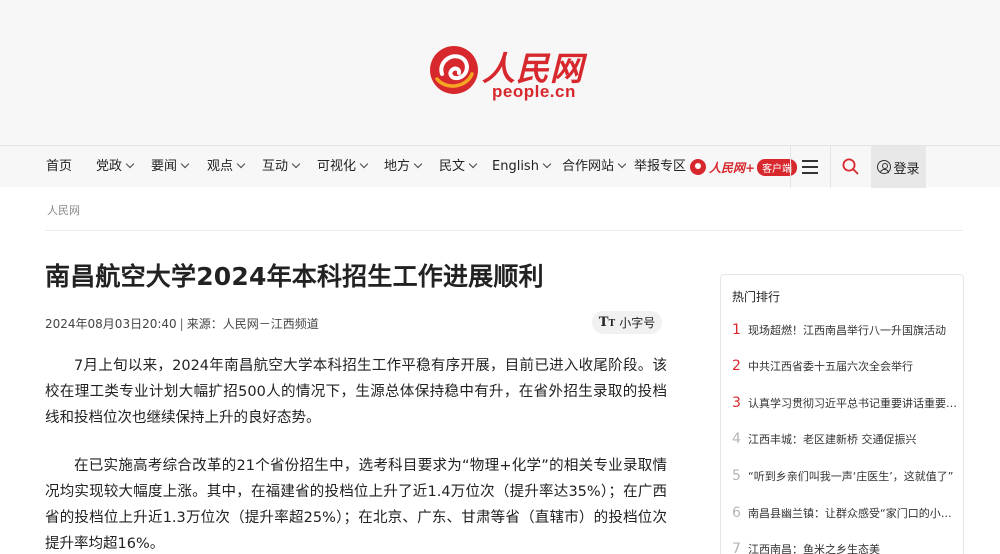  Describe the element at coordinates (832, 439) in the screenshot. I see `hot-ranking-text: 江西丰城：老区建新桥 交通促振兴` at that location.